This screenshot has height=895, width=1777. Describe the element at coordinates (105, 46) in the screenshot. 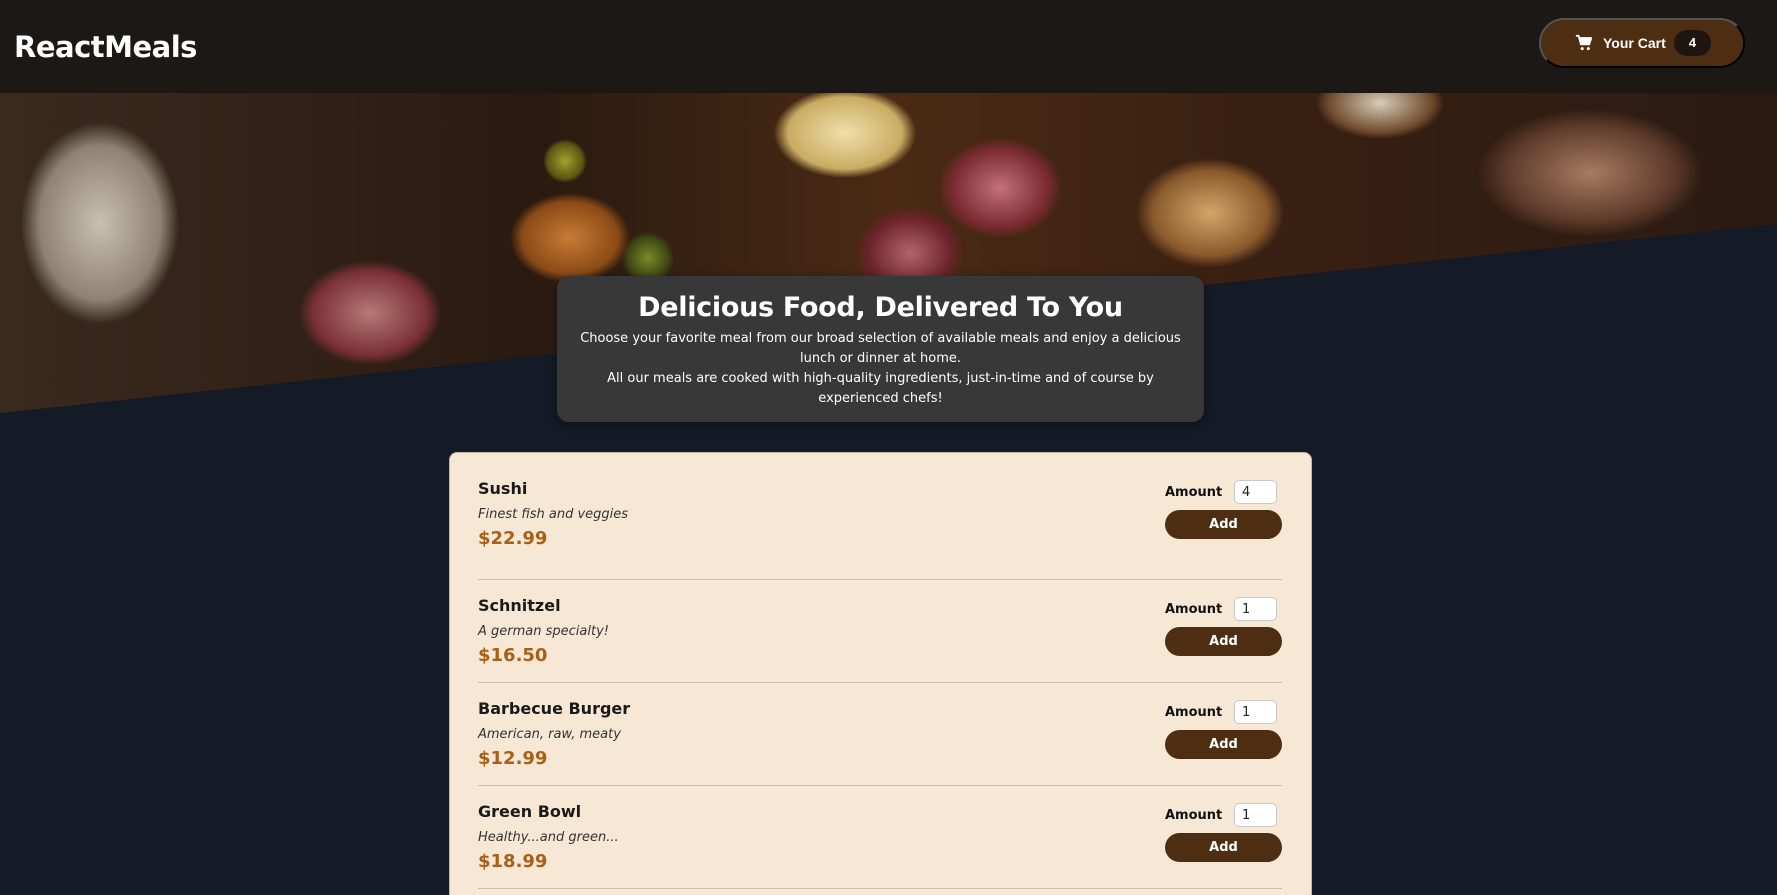

I see `app-logo: ReactMeals` at that location.